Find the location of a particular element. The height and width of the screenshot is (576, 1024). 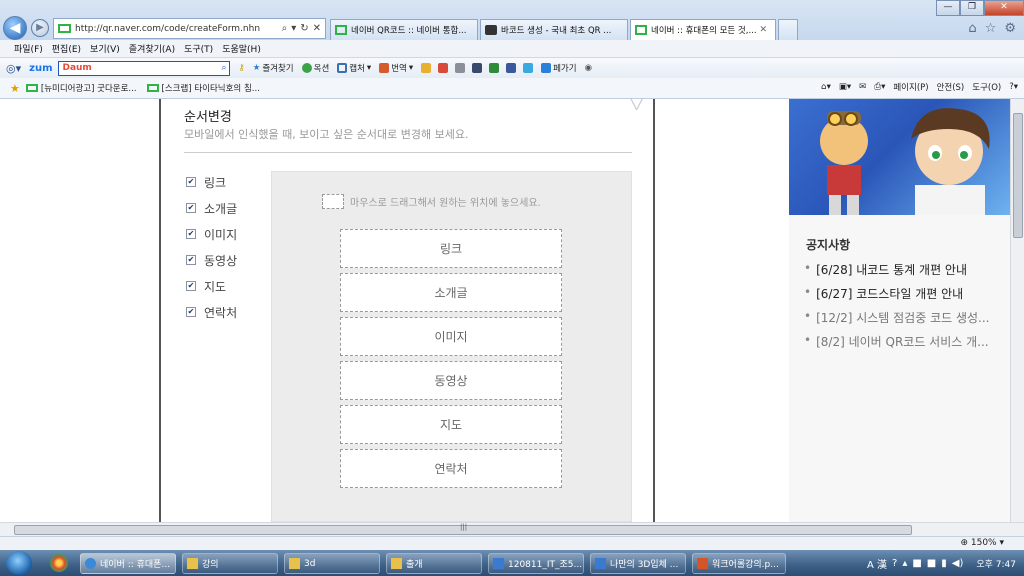

pen-icon is located at coordinates (443, 68).